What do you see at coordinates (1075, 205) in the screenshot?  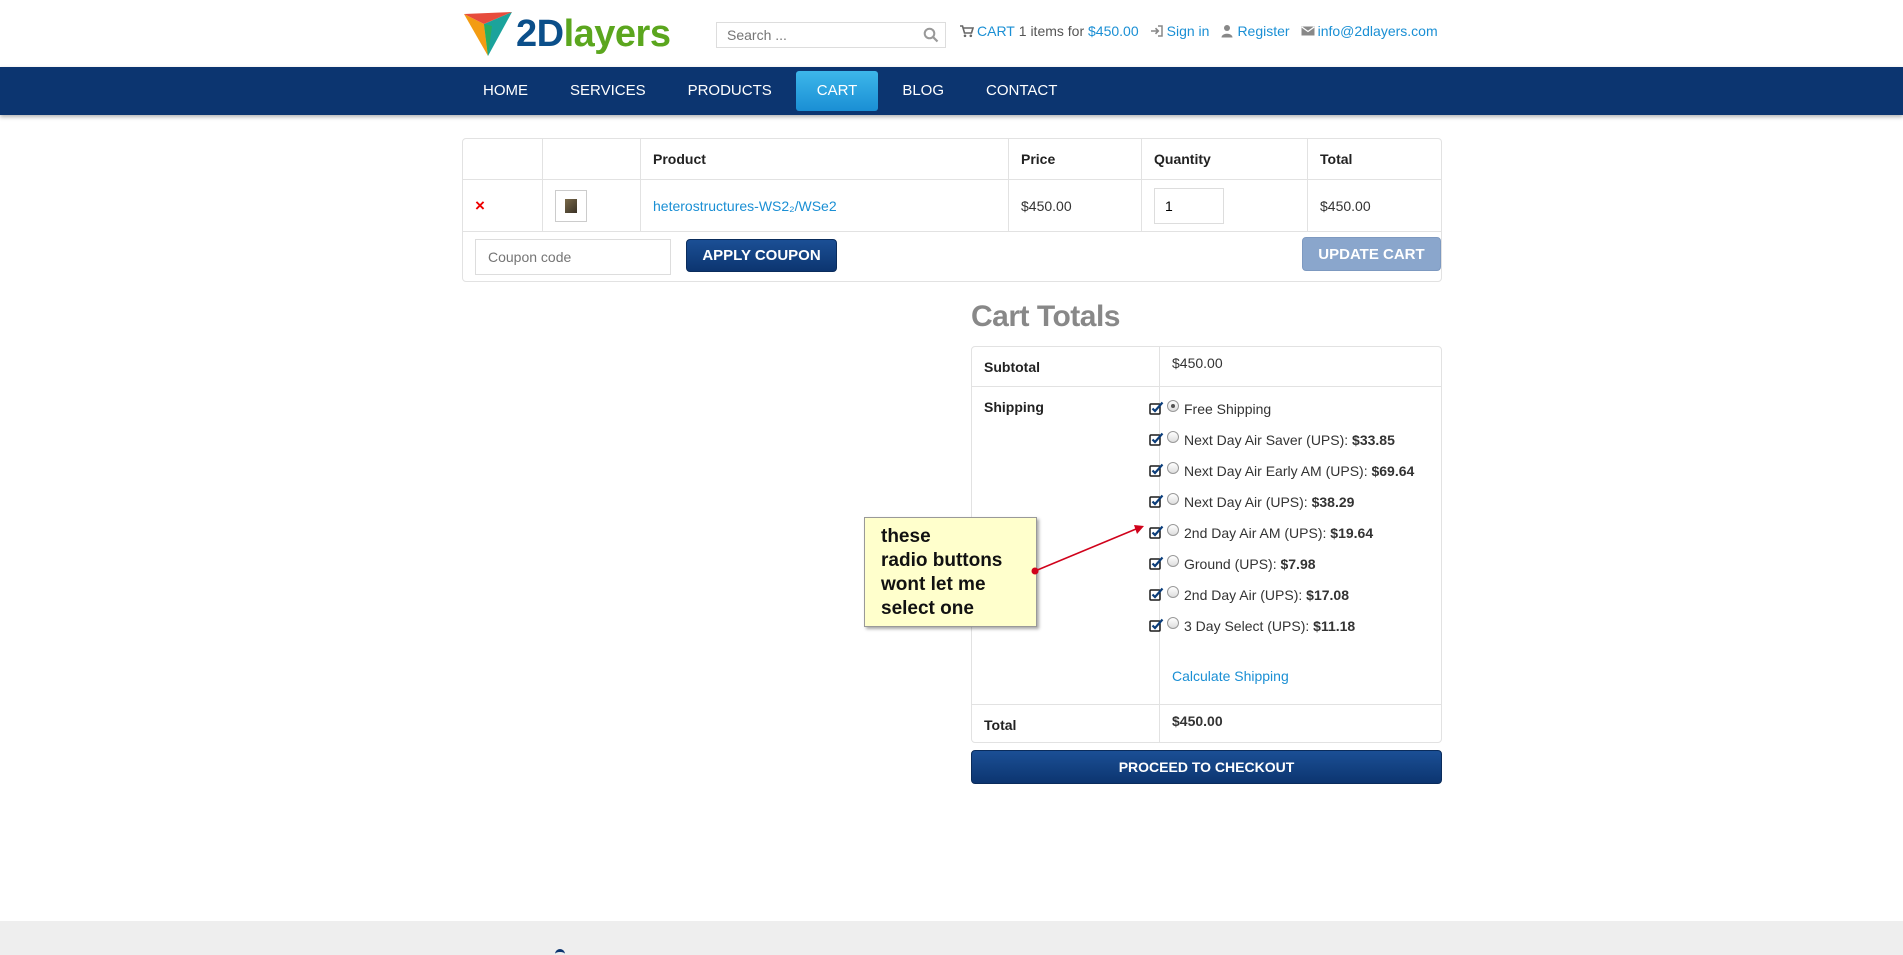 I see `price-cell: $450.00` at bounding box center [1075, 205].